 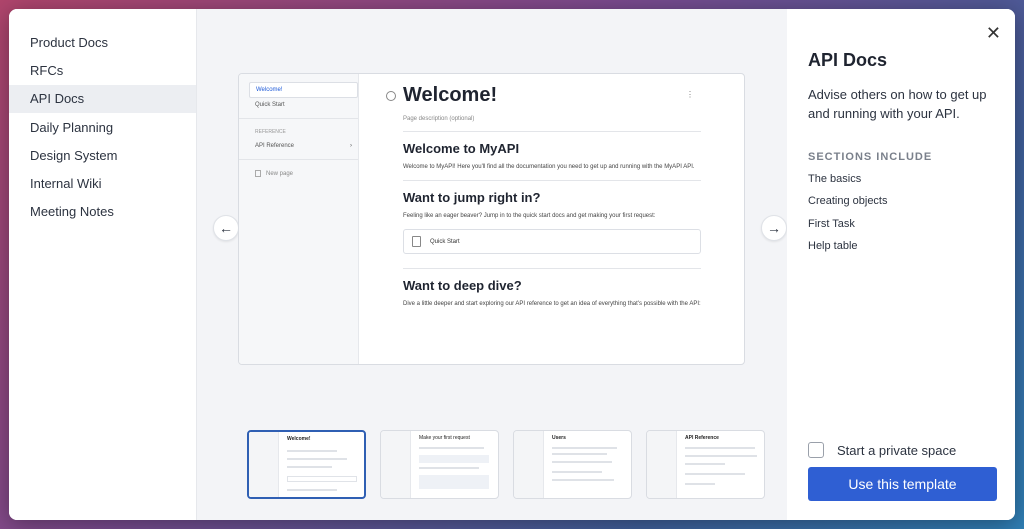 I want to click on emoji-icon, so click(x=391, y=96).